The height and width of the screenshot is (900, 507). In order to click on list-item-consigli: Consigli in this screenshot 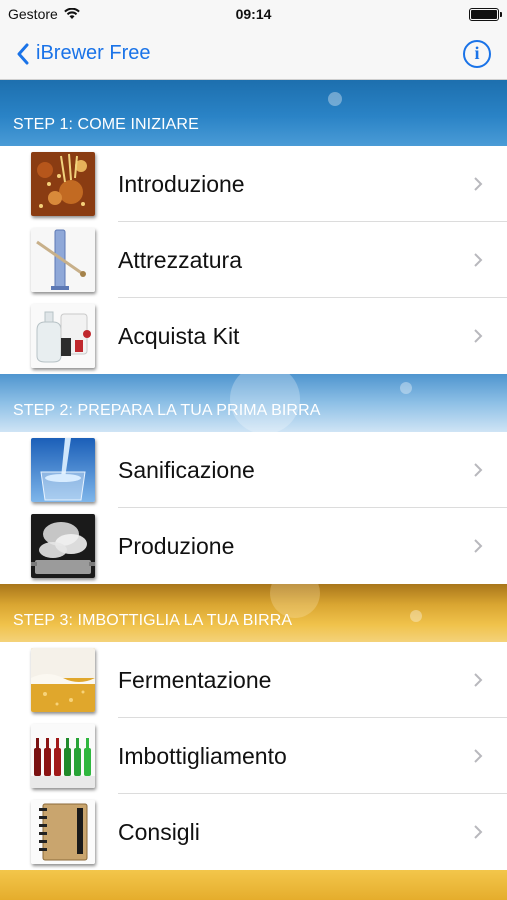, I will do `click(253, 832)`.